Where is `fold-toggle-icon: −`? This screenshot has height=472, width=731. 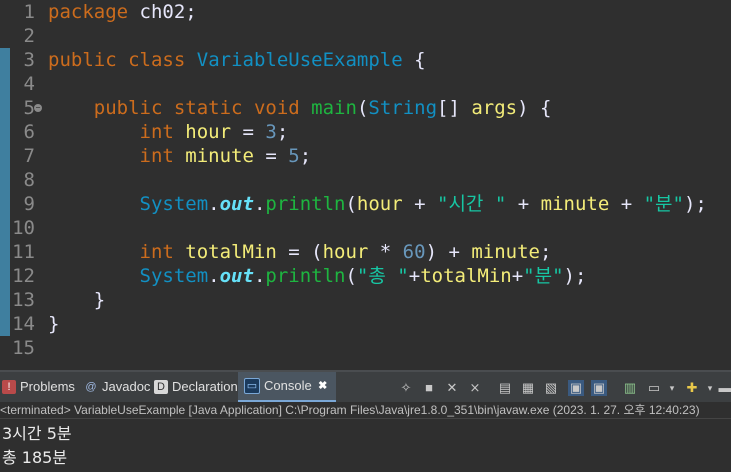 fold-toggle-icon: − is located at coordinates (38, 108).